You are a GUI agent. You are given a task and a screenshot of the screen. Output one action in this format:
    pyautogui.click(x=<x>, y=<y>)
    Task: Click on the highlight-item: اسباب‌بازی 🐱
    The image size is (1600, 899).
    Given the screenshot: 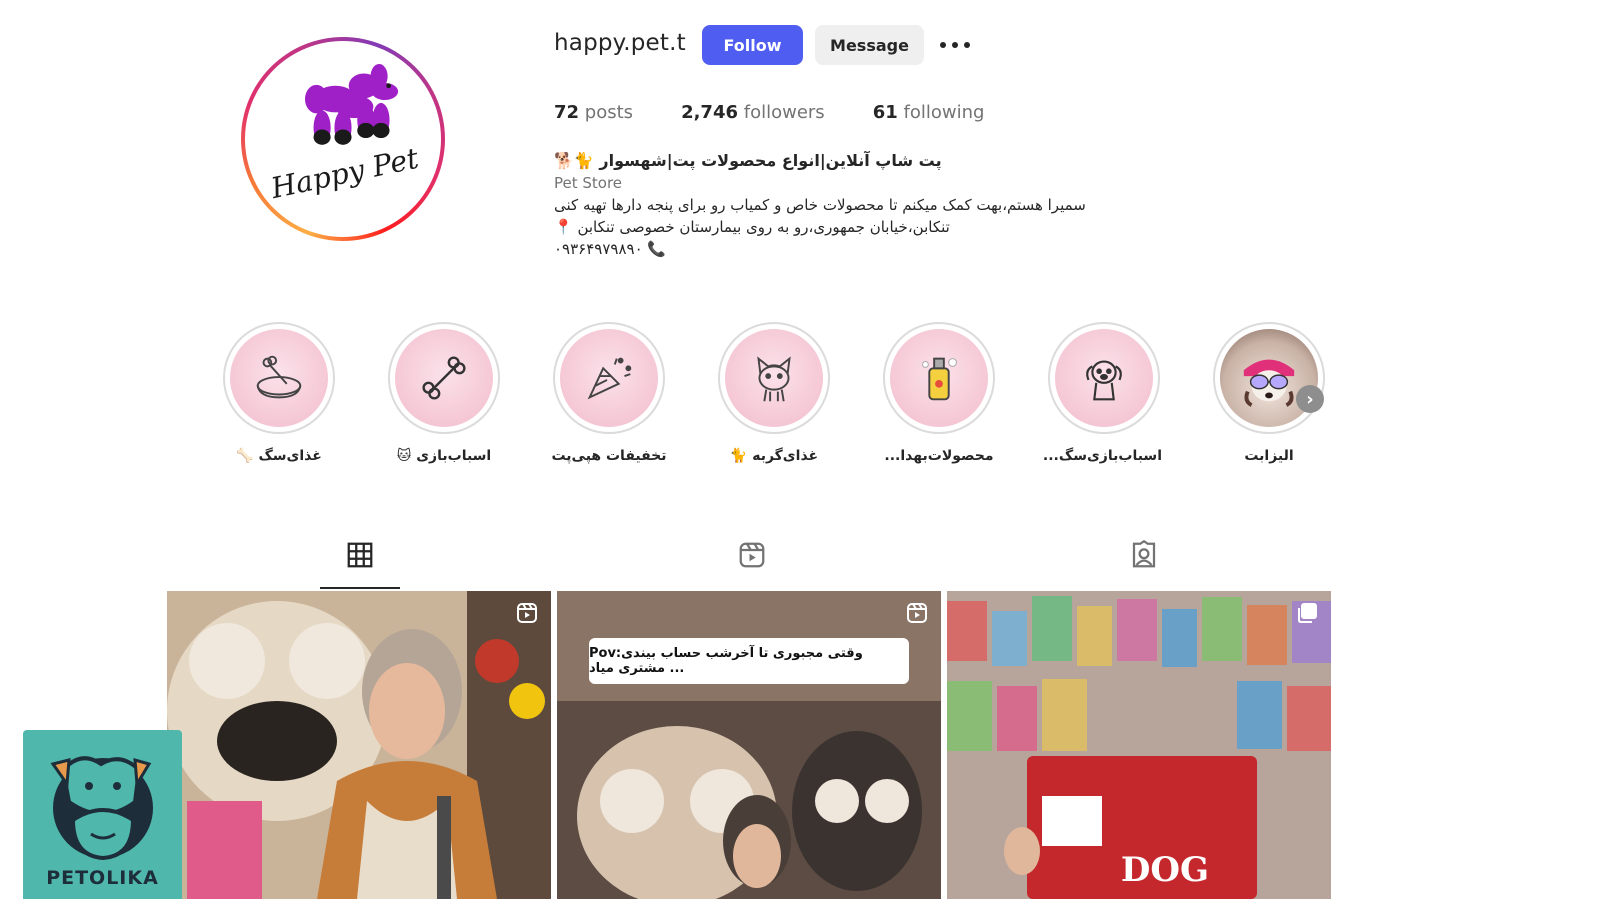 What is the action you would take?
    pyautogui.click(x=444, y=393)
    